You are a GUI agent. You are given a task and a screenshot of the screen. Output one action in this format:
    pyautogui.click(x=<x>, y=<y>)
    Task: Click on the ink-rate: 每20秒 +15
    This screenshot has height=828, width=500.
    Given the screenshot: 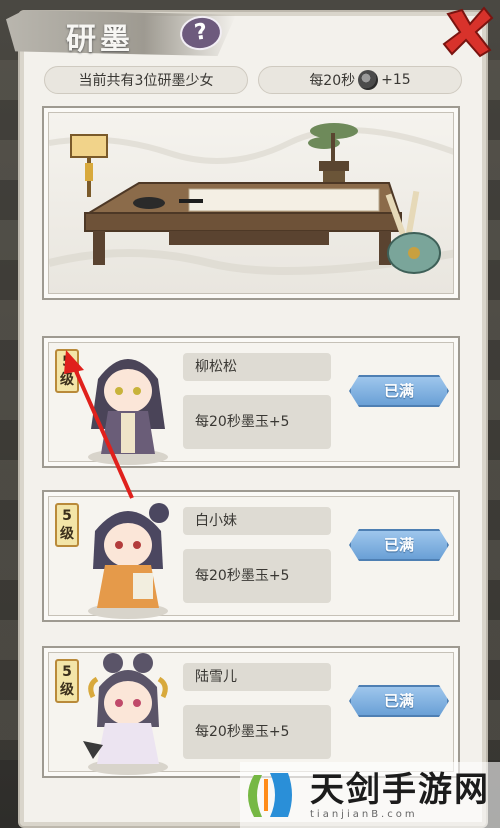 What is the action you would take?
    pyautogui.click(x=360, y=80)
    